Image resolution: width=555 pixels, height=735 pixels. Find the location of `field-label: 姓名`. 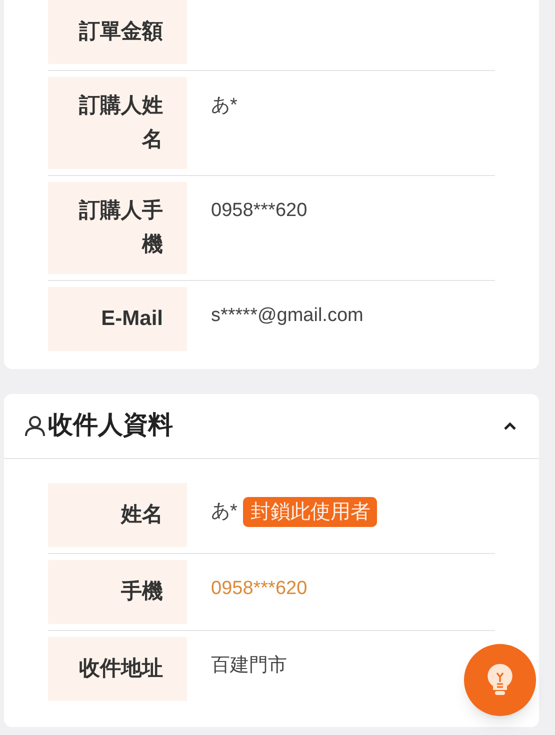

field-label: 姓名 is located at coordinates (117, 515).